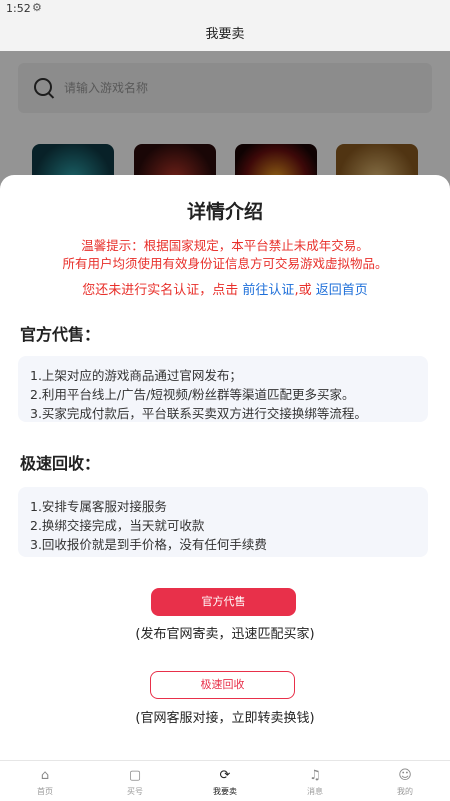  Describe the element at coordinates (223, 602) in the screenshot. I see `official-sale-button: 官方代售` at that location.